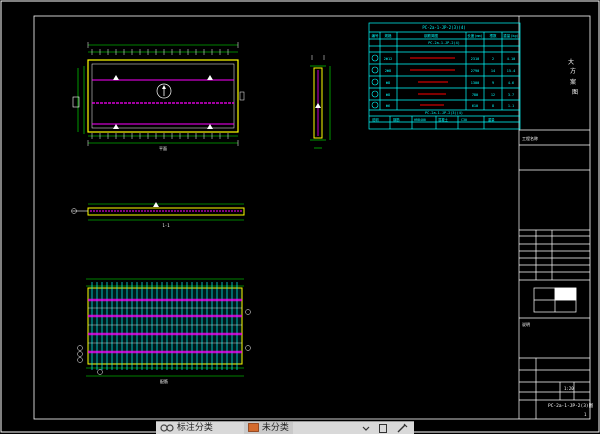 This screenshot has height=434, width=600. What do you see at coordinates (275, 428) in the screenshot?
I see `taskbar-item-folder-label: 未分类` at bounding box center [275, 428].